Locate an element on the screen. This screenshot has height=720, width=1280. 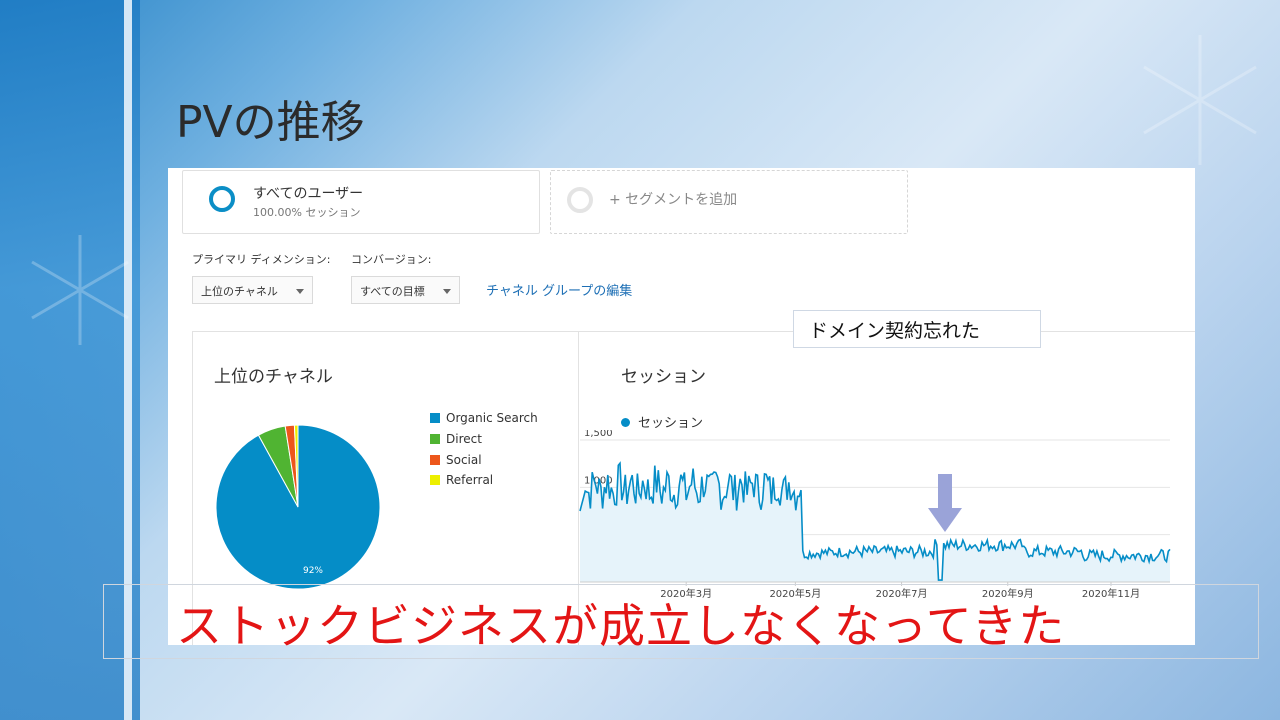
pie-chart: 92% is located at coordinates (298, 507).